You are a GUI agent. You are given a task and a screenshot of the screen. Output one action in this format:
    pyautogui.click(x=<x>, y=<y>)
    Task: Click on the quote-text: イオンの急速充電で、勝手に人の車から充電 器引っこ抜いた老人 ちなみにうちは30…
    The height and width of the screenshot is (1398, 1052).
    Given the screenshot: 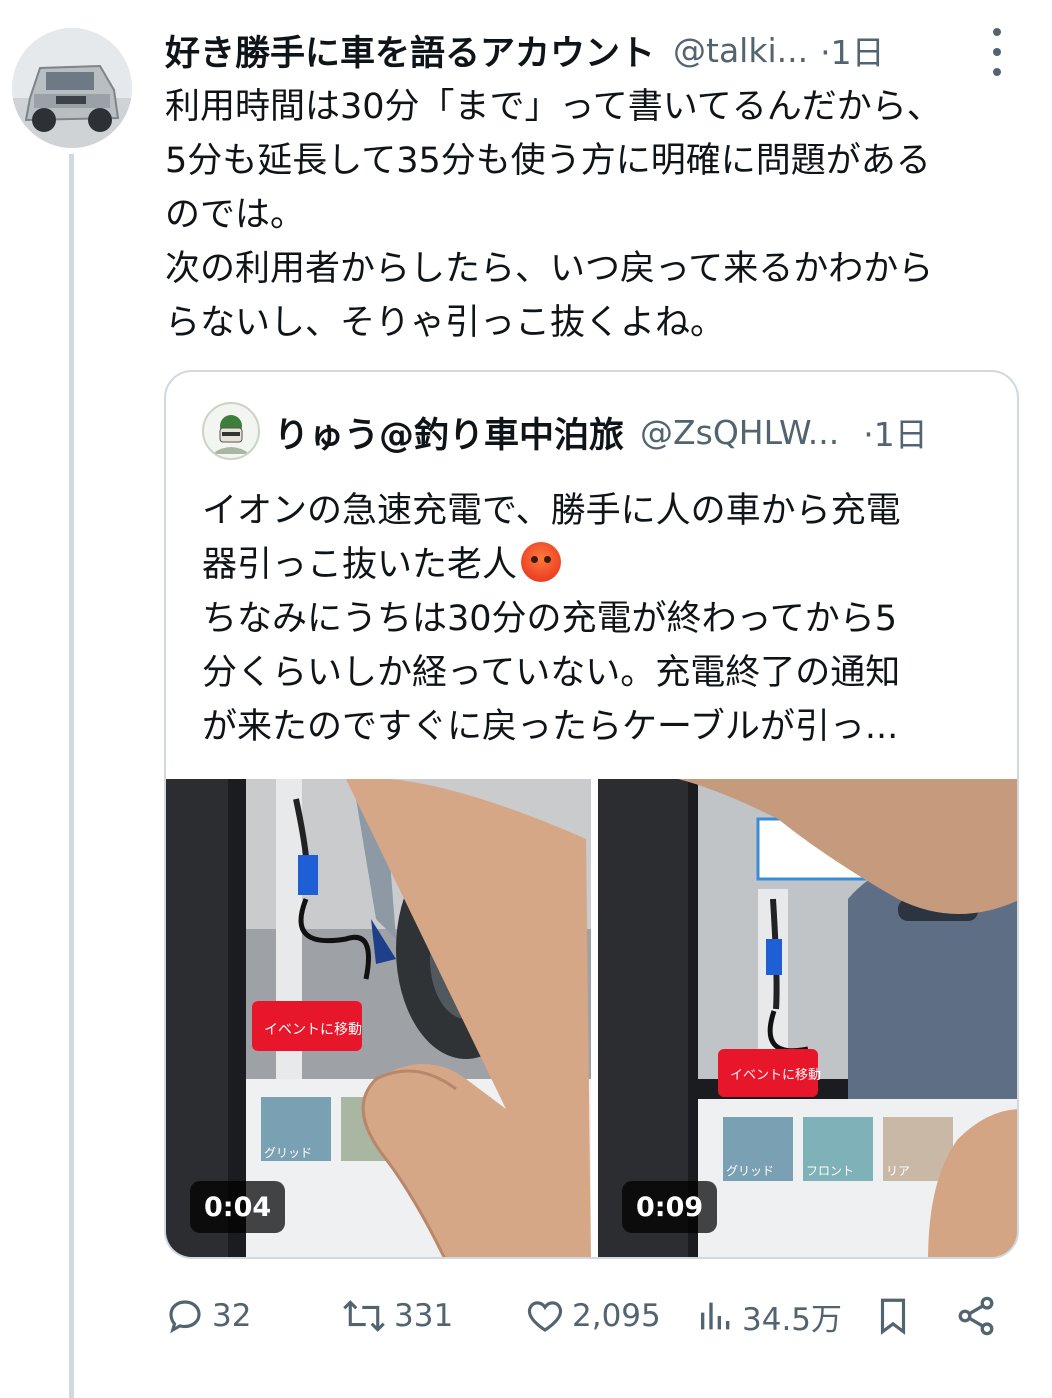 What is the action you would take?
    pyautogui.click(x=597, y=619)
    